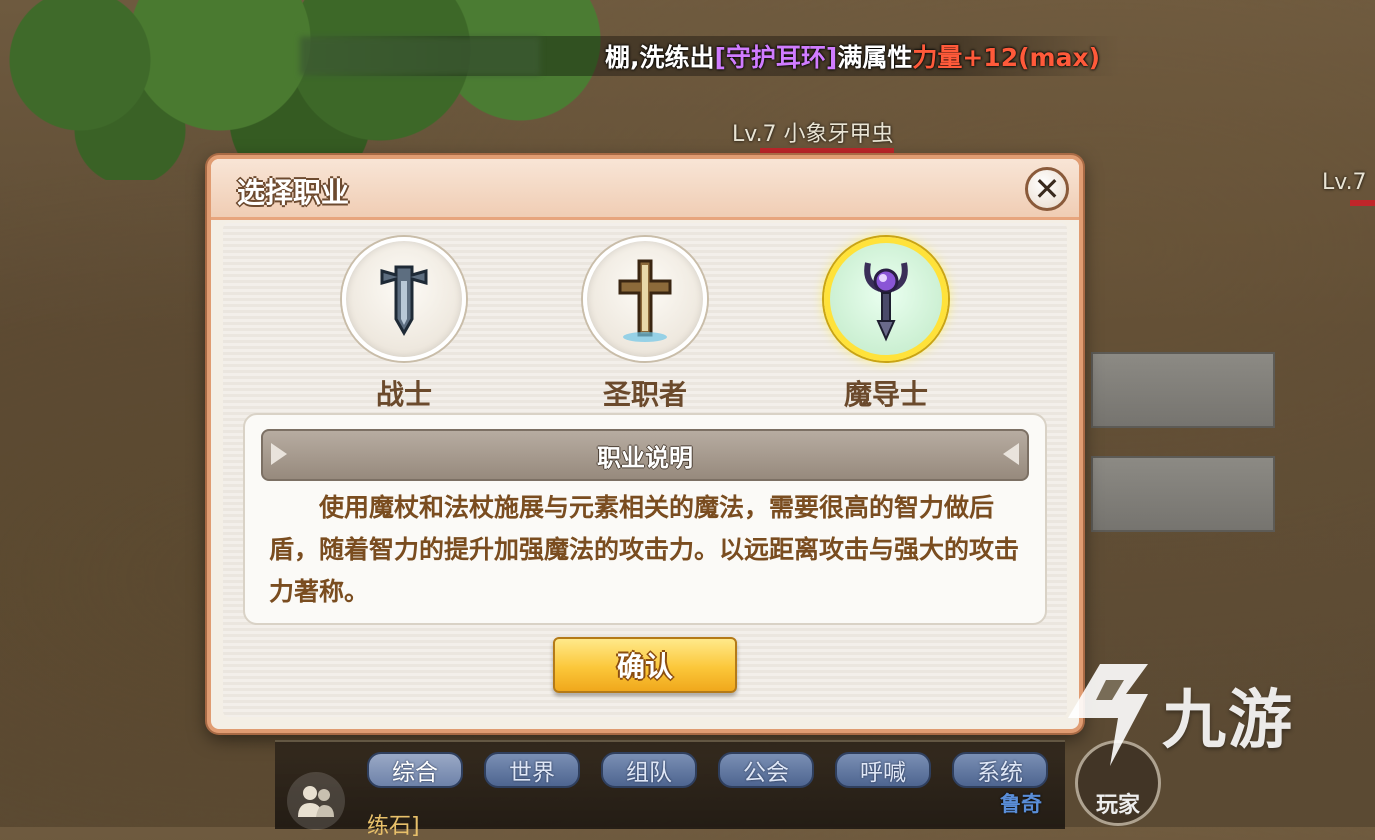 This screenshot has width=1375, height=840. I want to click on friends-icon, so click(316, 801).